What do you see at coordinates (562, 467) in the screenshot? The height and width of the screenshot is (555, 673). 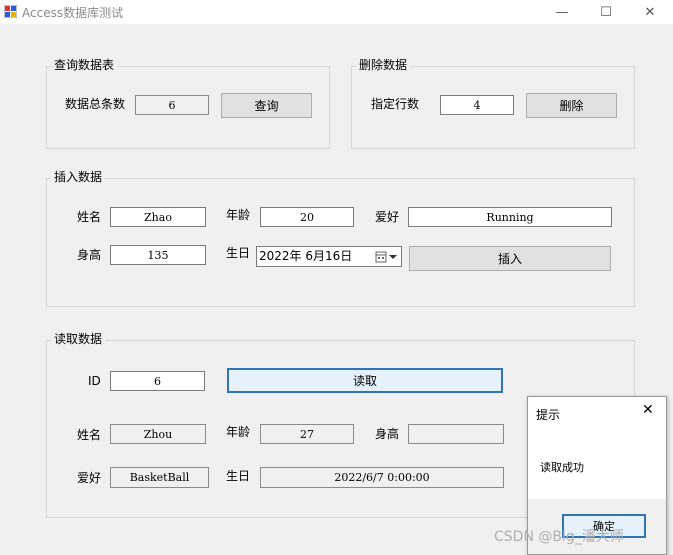 I see `message-text: 读取成功` at bounding box center [562, 467].